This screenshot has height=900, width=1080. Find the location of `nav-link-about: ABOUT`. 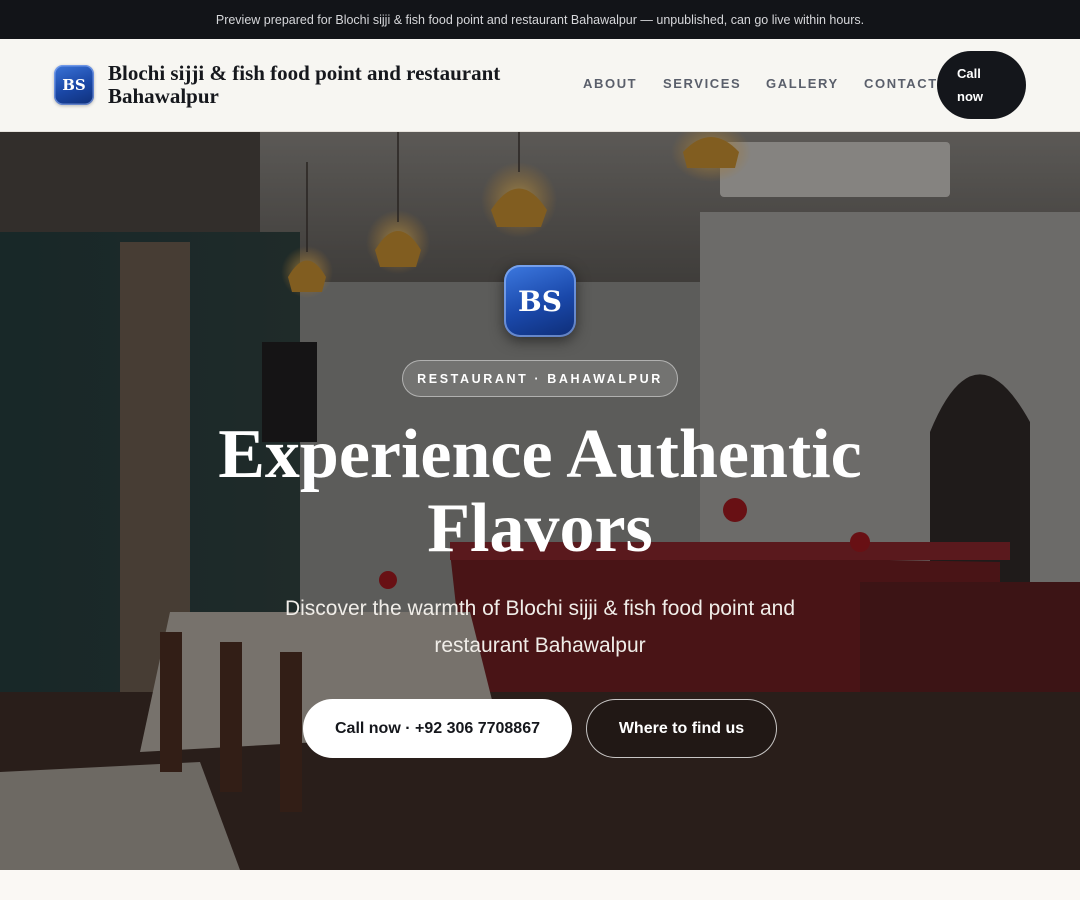

nav-link-about: ABOUT is located at coordinates (610, 83).